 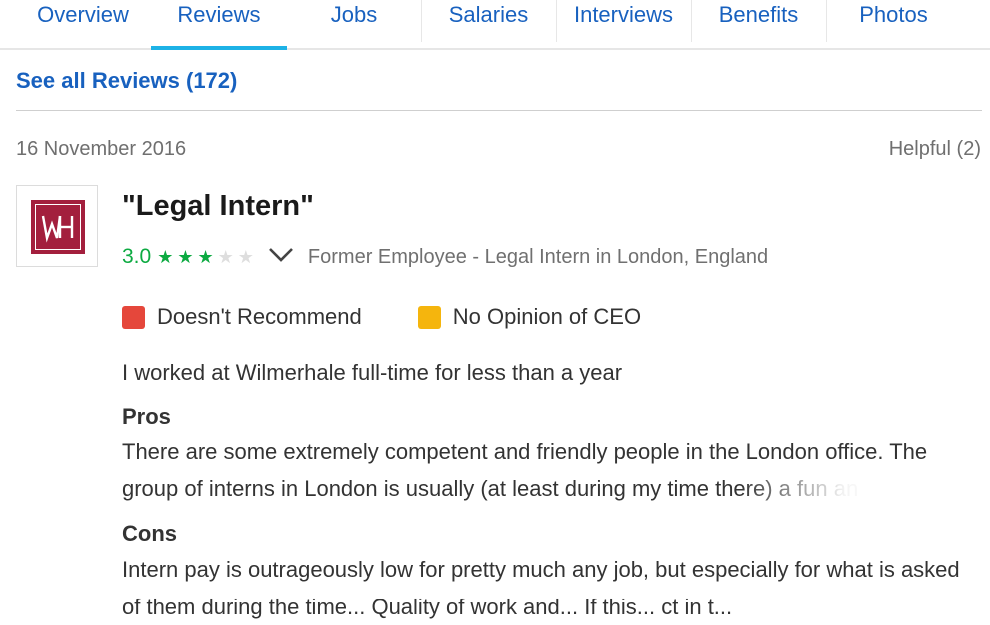 I want to click on text-fade-overlay, so click(x=815, y=494).